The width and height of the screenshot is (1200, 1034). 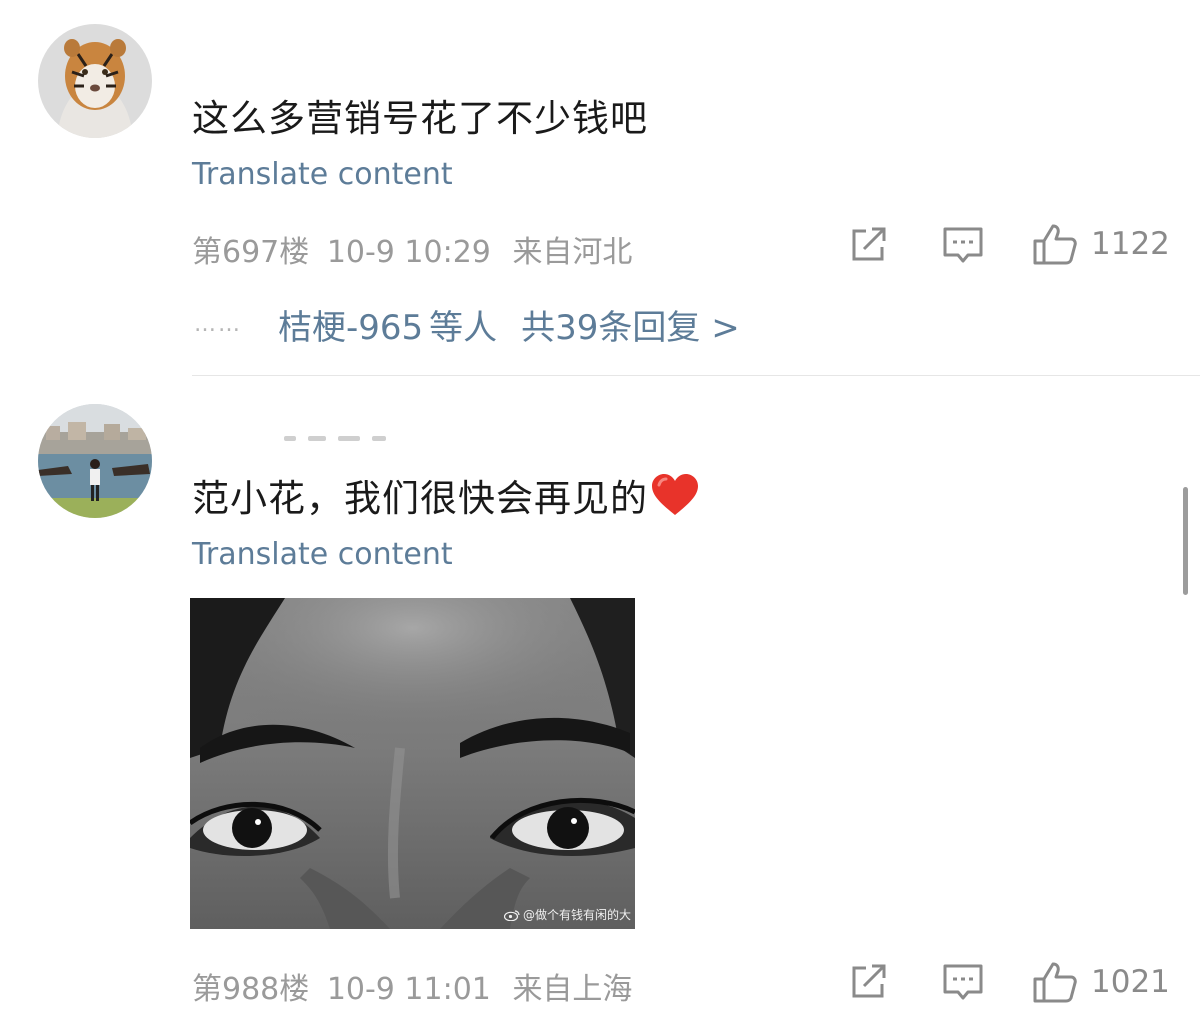 What do you see at coordinates (630, 324) in the screenshot?
I see `reply-count-link: 共39条回复 >` at bounding box center [630, 324].